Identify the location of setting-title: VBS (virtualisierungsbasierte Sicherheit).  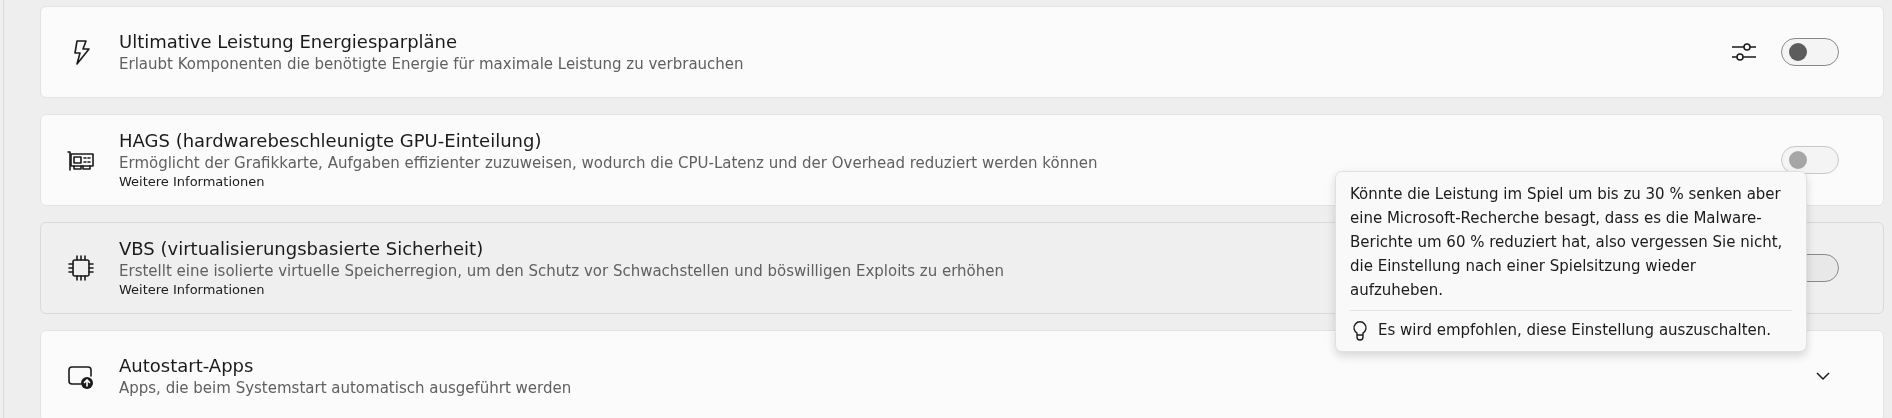
(301, 249).